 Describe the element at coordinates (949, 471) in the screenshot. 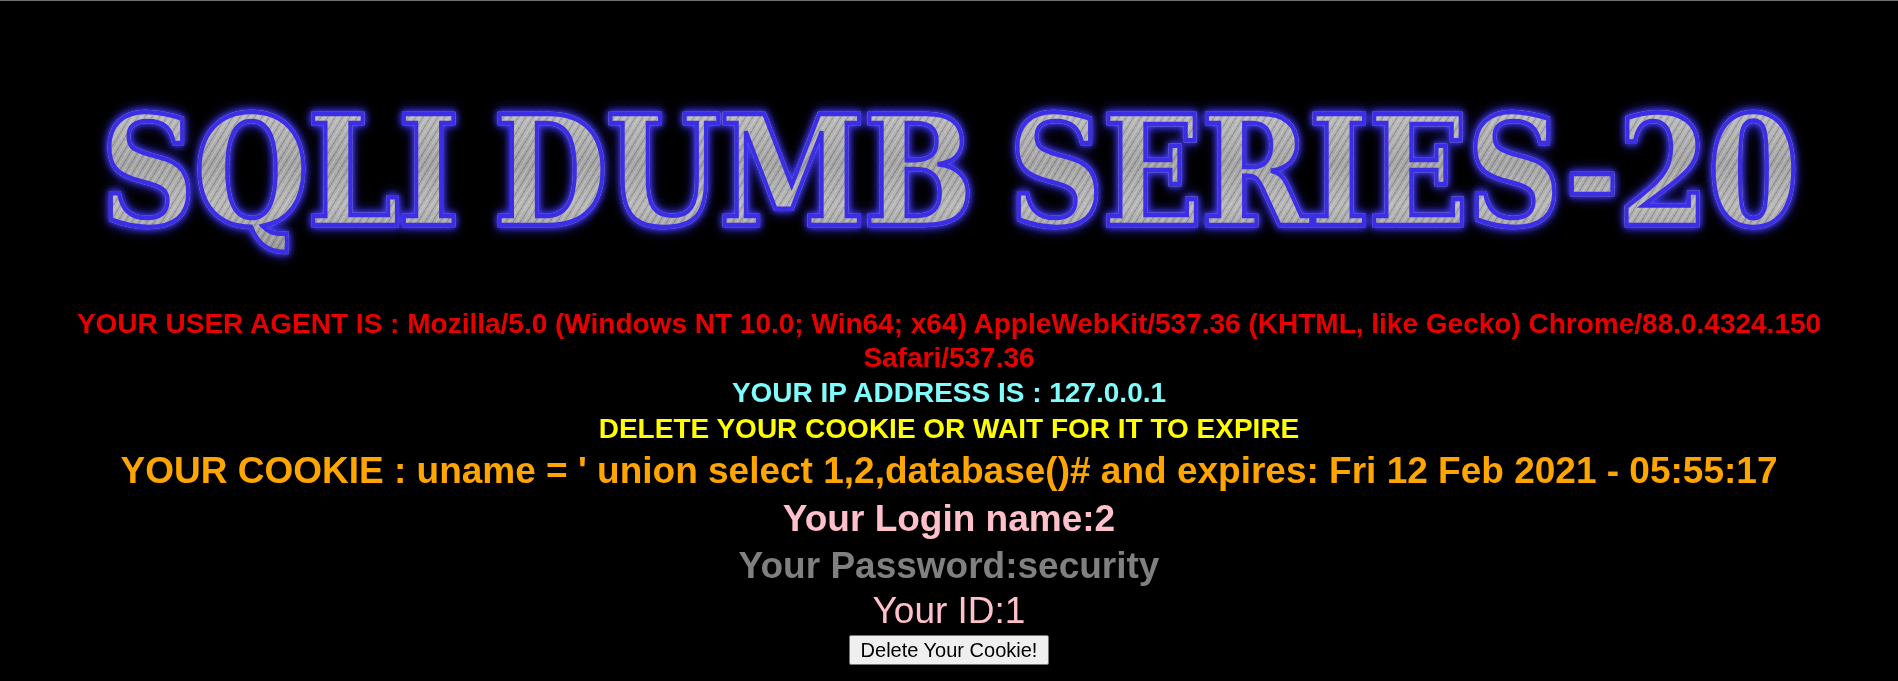

I see `cookie-text: YOUR COOKIE : uname = ' union select 1,2,database()# and expires: Fri 12 Feb 2021 - 05:55:17` at that location.